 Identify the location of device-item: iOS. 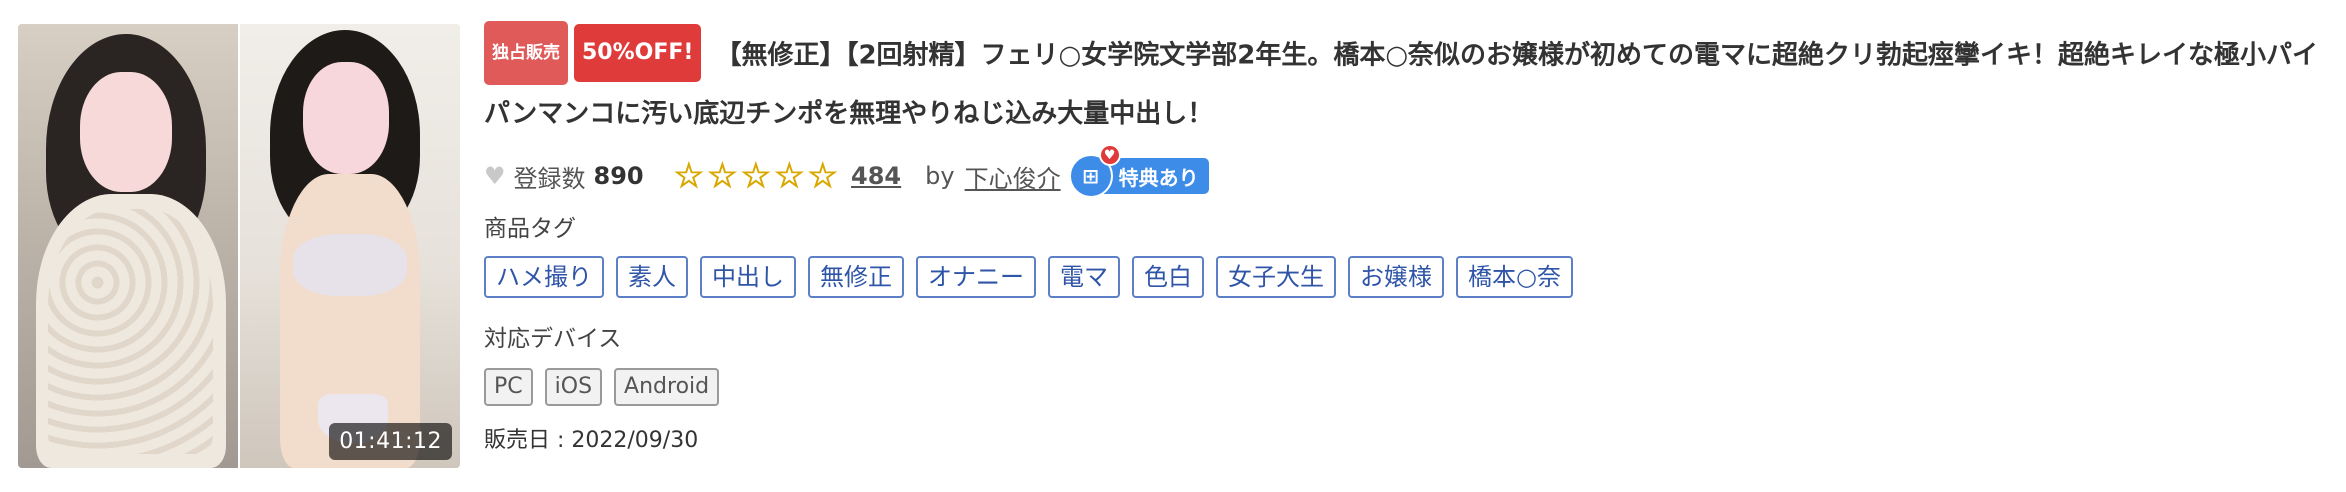
(573, 387).